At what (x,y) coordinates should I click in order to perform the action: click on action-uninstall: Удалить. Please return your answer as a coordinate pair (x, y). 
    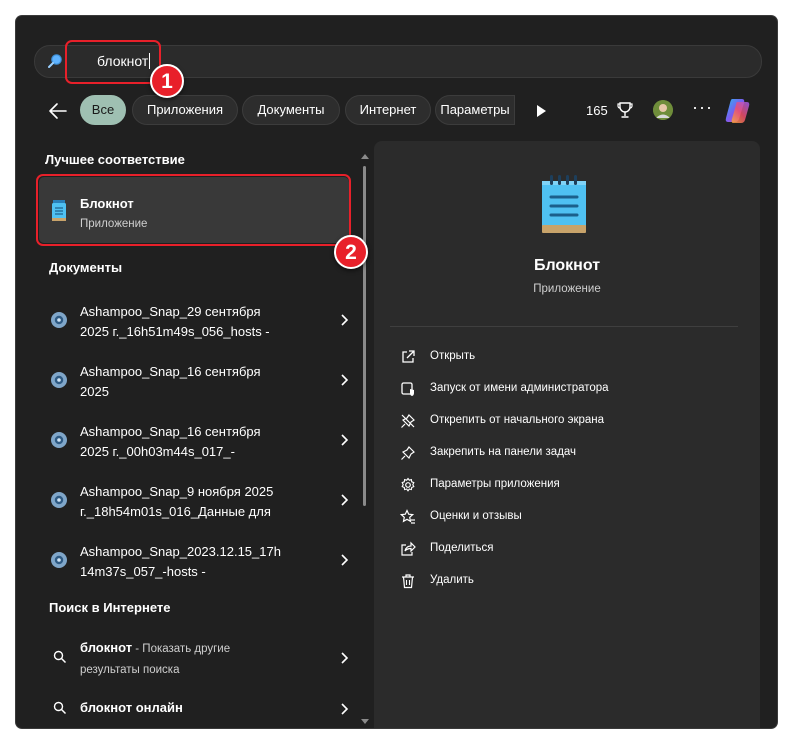
    Looking at the image, I should click on (570, 581).